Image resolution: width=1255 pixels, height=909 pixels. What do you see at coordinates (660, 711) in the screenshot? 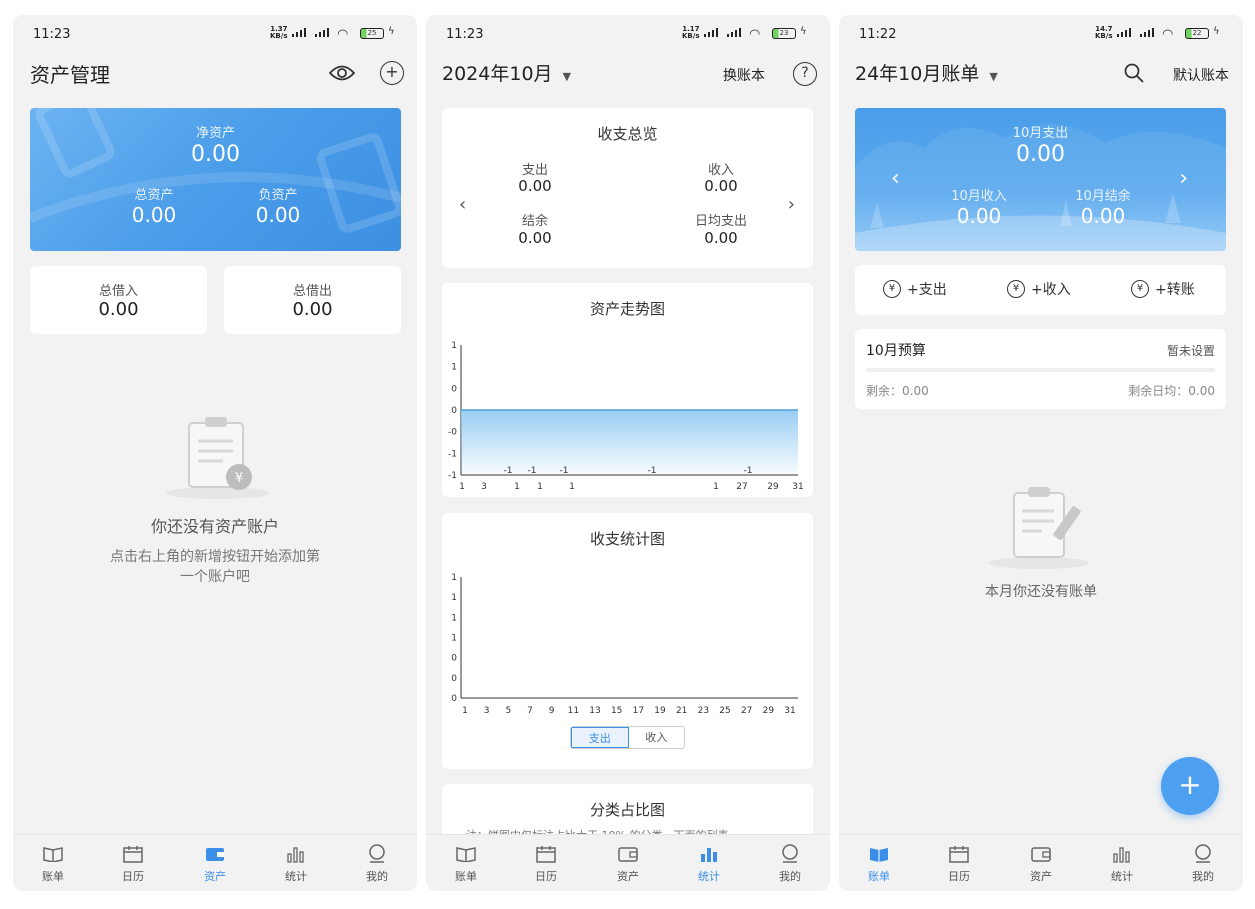
I see `x-tick-label: 19` at bounding box center [660, 711].